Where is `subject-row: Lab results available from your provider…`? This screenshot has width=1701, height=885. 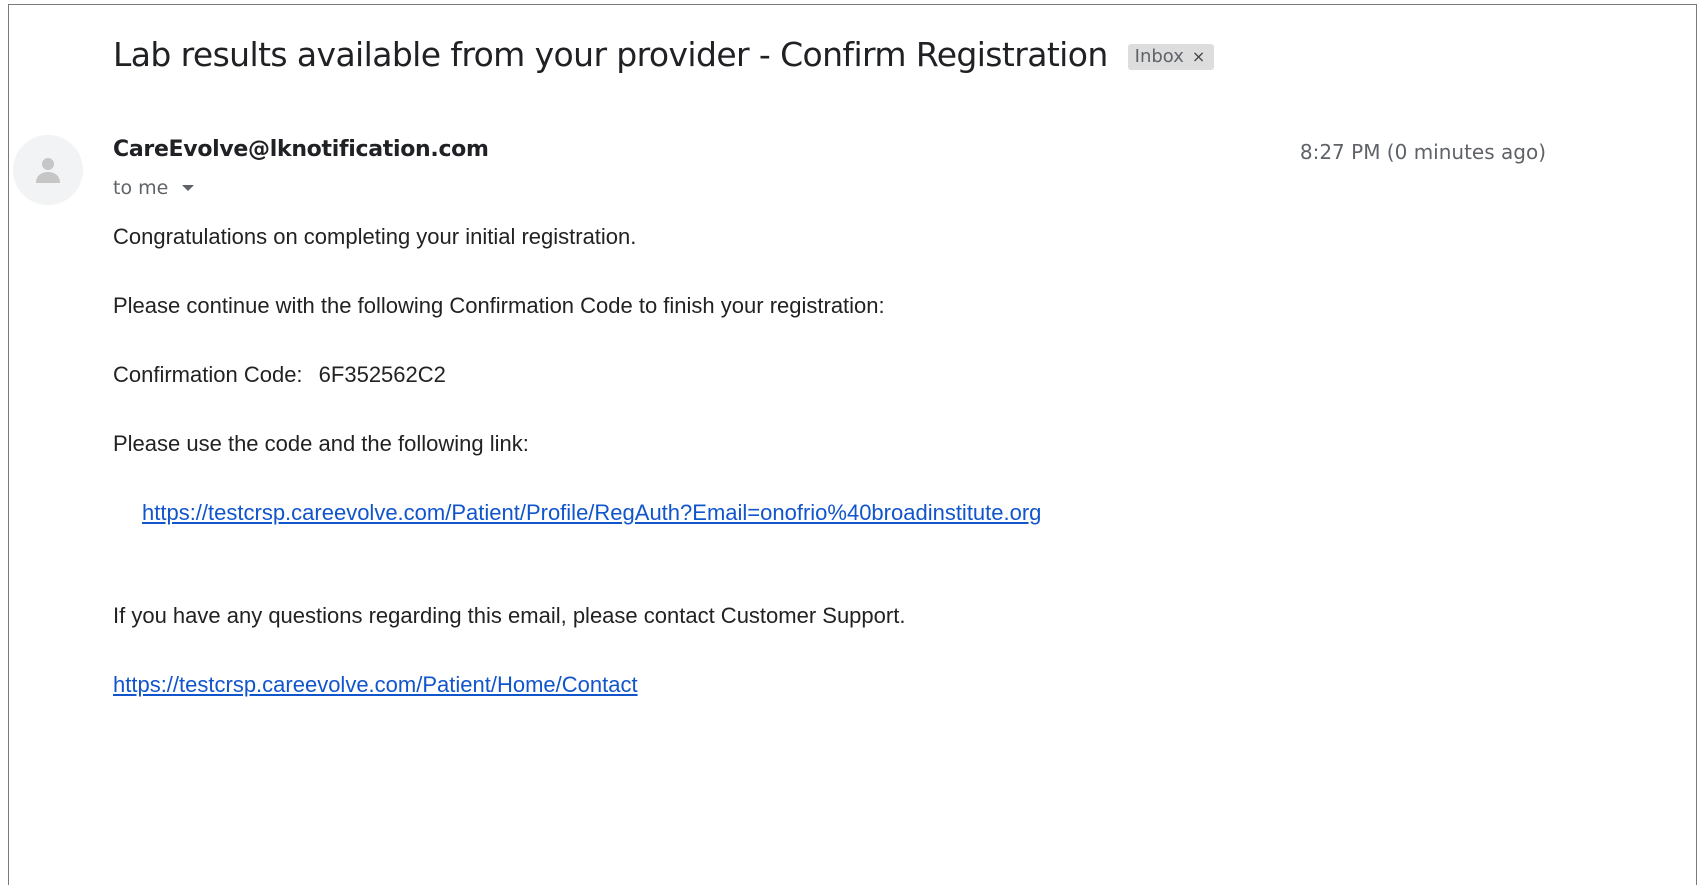 subject-row: Lab results available from your provider… is located at coordinates (664, 54).